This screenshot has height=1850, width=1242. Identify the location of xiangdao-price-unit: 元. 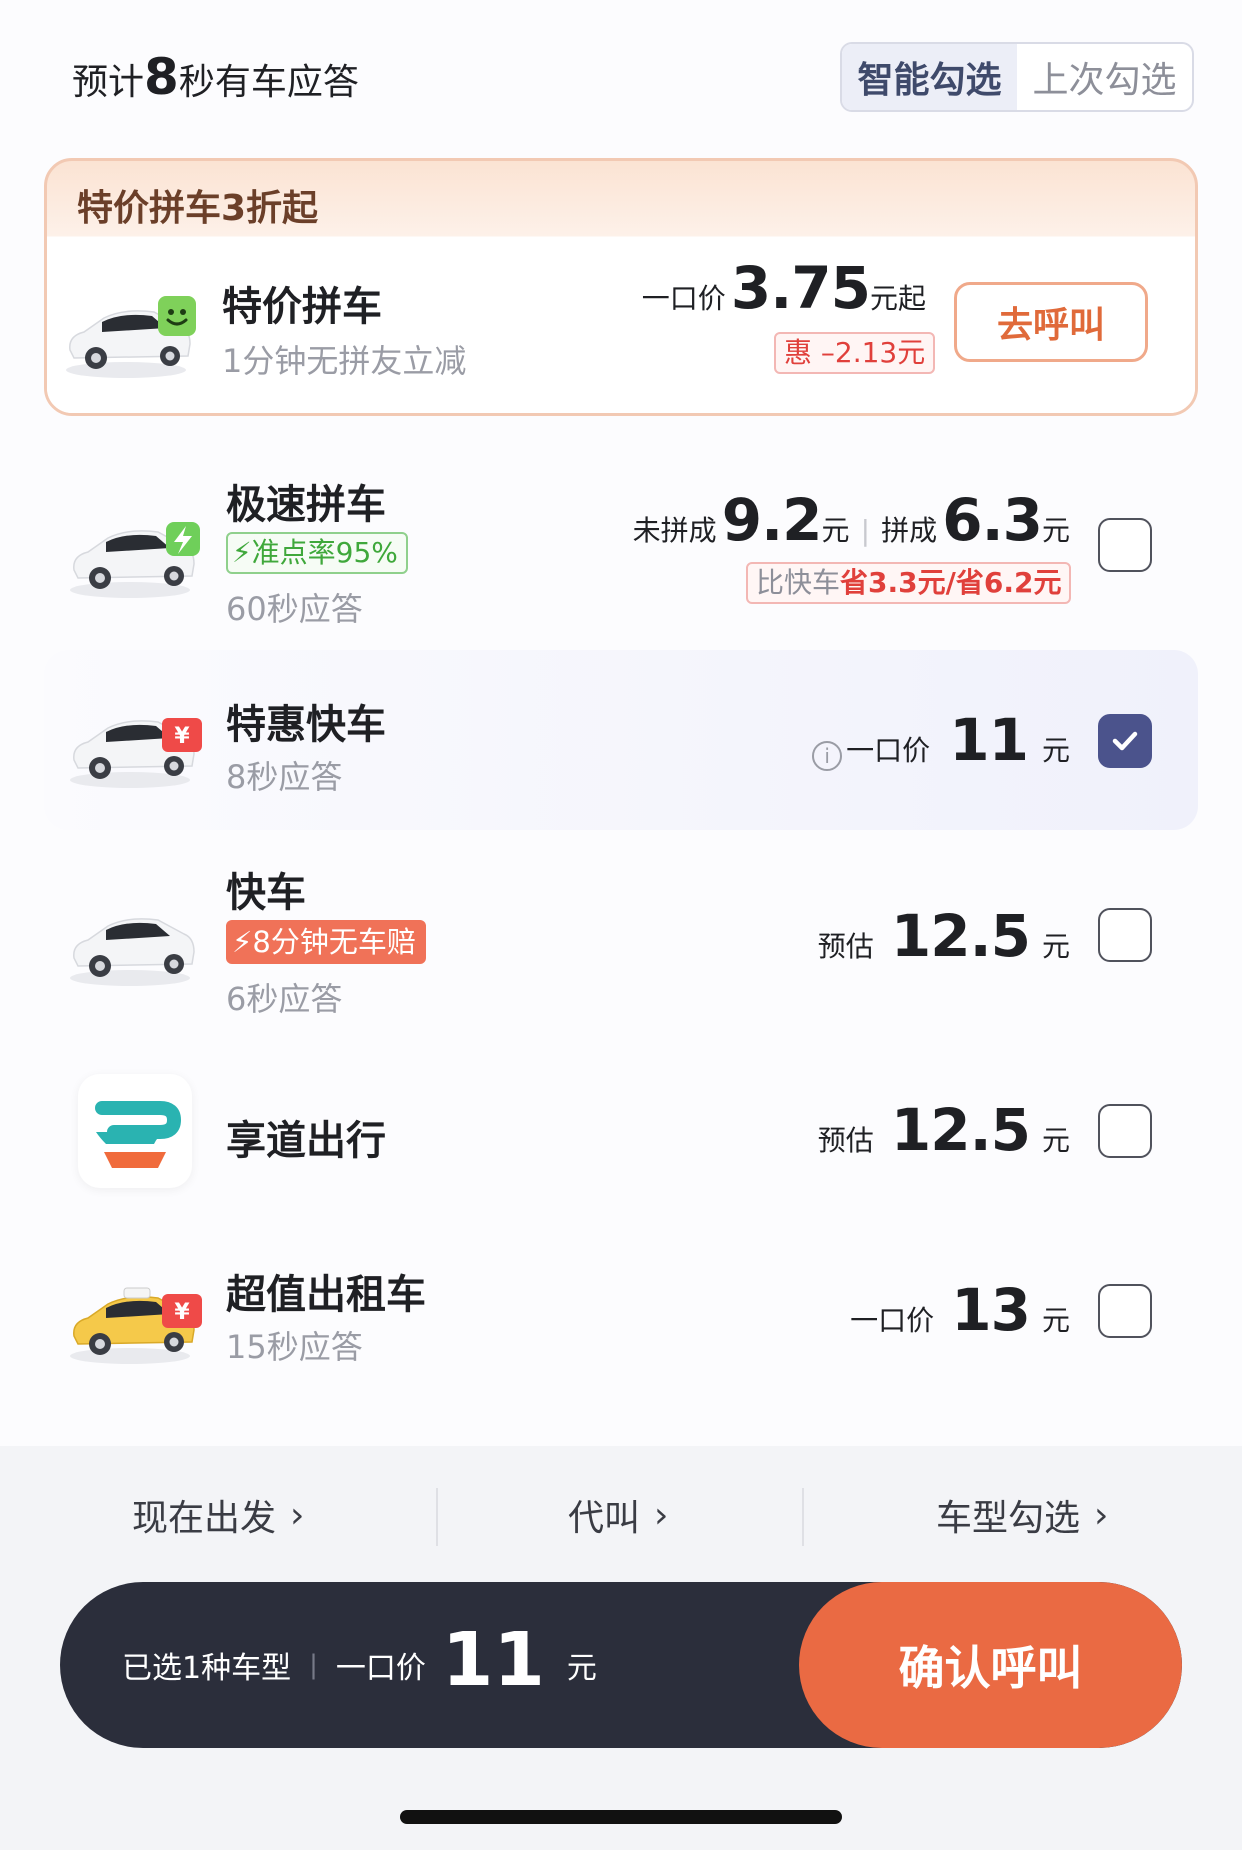
(1055, 1140).